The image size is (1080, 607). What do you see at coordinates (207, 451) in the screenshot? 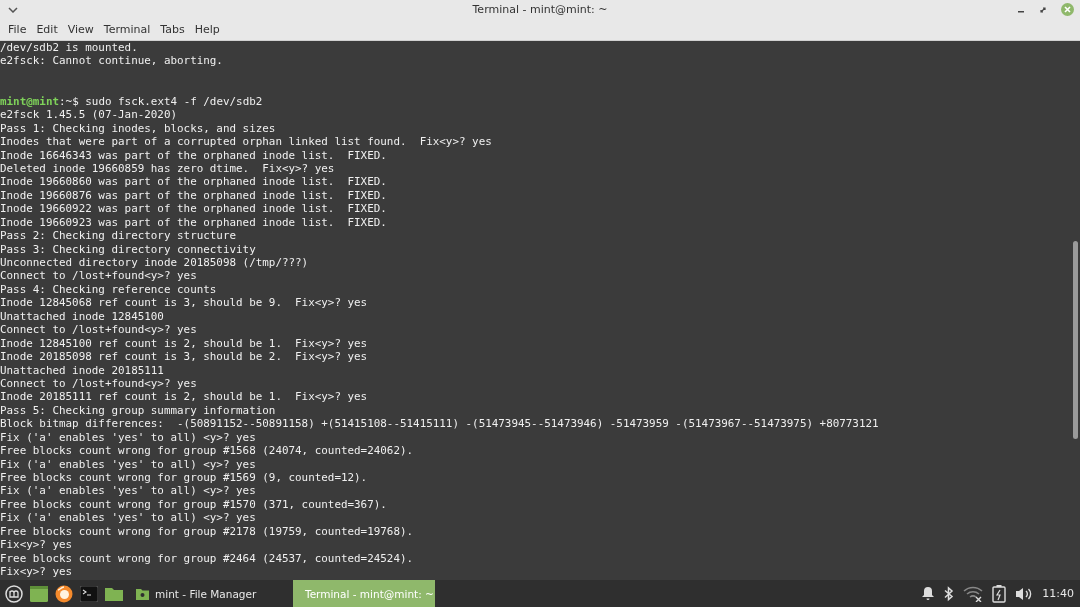
I see `output-line: Free blocks count wrong for group #1568 (24074, counted=24062).` at bounding box center [207, 451].